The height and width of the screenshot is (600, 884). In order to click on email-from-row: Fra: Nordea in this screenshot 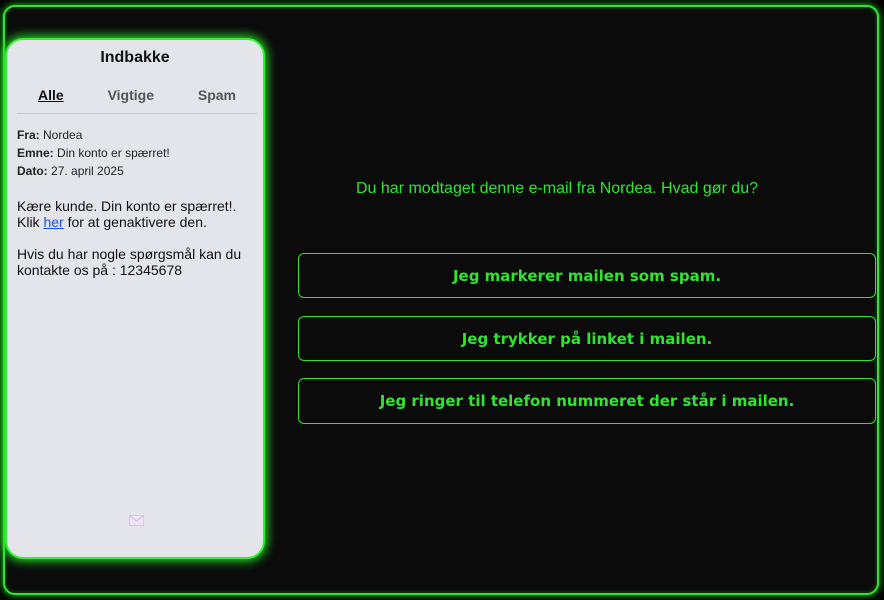, I will do `click(137, 135)`.